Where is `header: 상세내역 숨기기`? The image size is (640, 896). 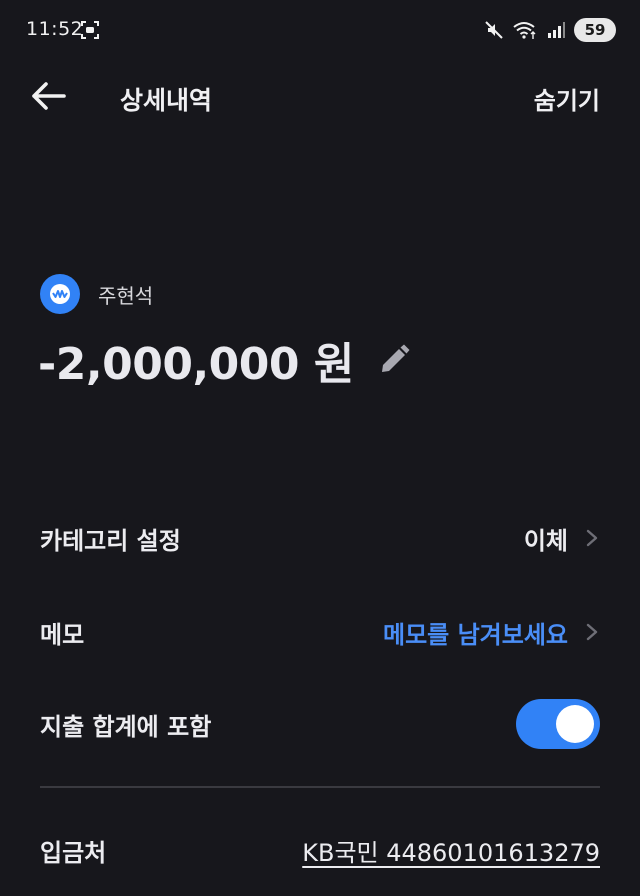
header: 상세내역 숨기기 is located at coordinates (320, 96).